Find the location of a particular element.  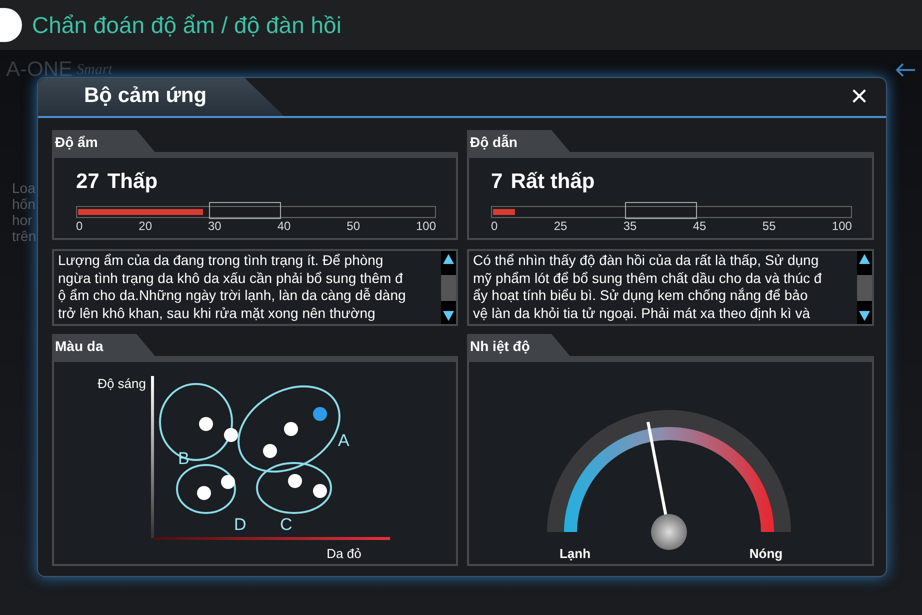

tick-label: 50 is located at coordinates (353, 226).